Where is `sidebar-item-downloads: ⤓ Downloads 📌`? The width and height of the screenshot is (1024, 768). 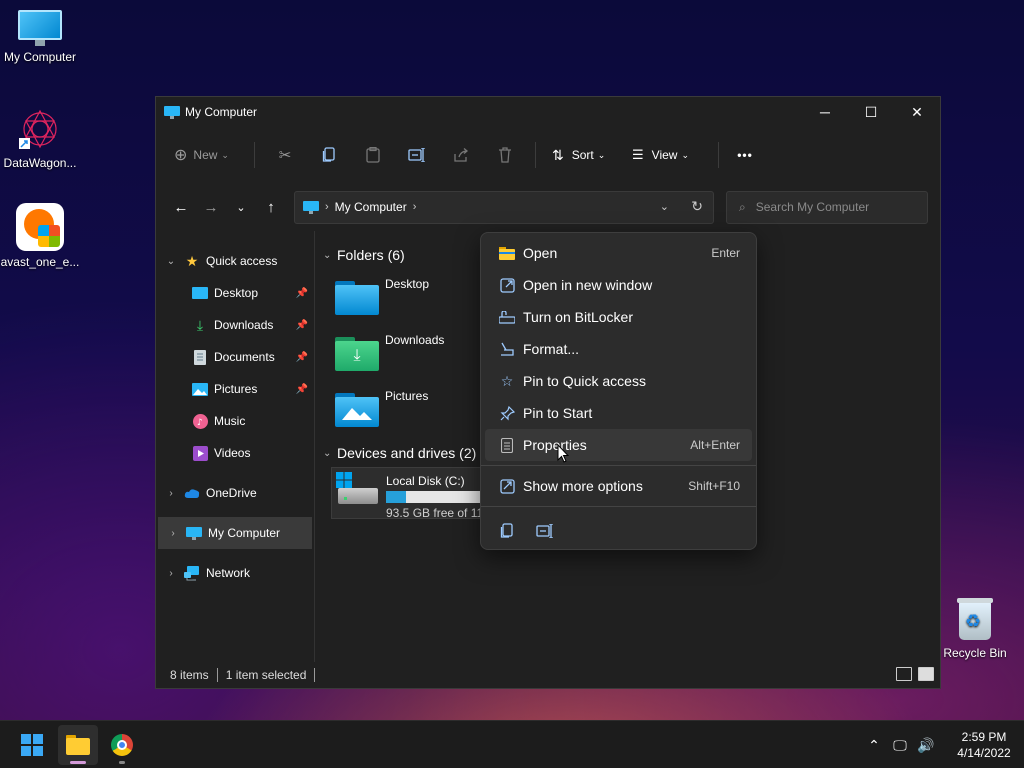 sidebar-item-downloads: ⤓ Downloads 📌 is located at coordinates (235, 325).